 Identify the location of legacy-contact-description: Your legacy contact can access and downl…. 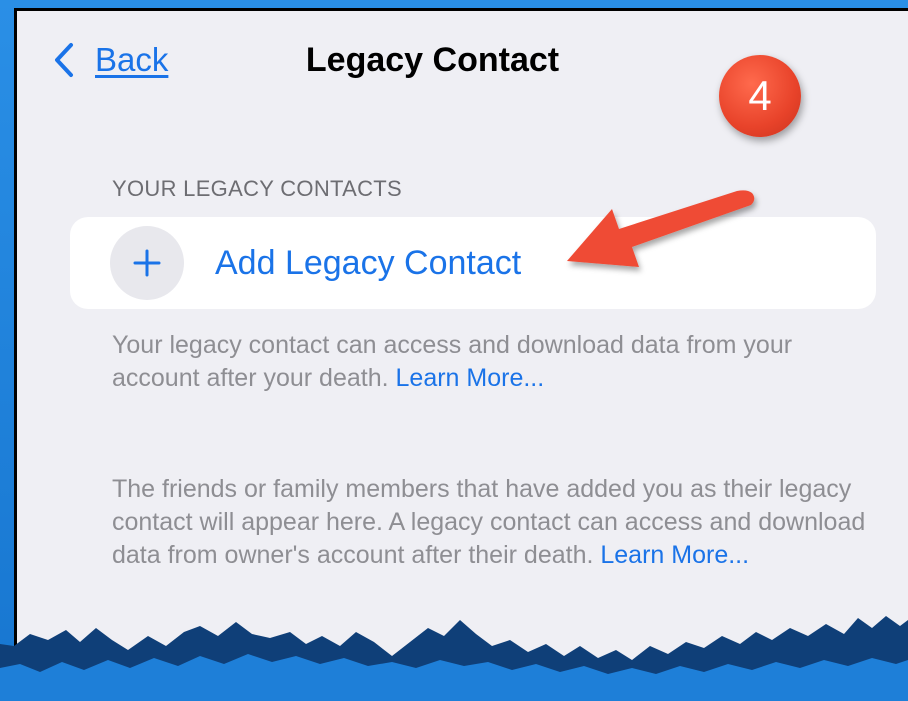
(492, 362).